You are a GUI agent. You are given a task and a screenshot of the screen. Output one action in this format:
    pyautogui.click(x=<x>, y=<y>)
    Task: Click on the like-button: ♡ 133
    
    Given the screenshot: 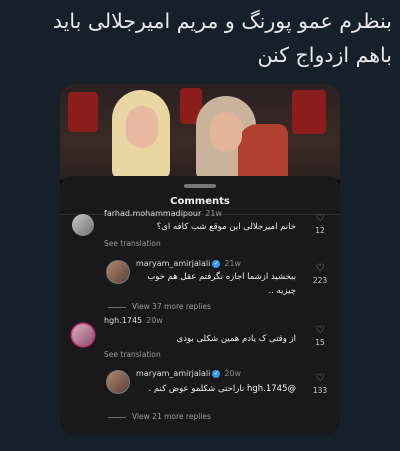 What is the action you would take?
    pyautogui.click(x=320, y=384)
    